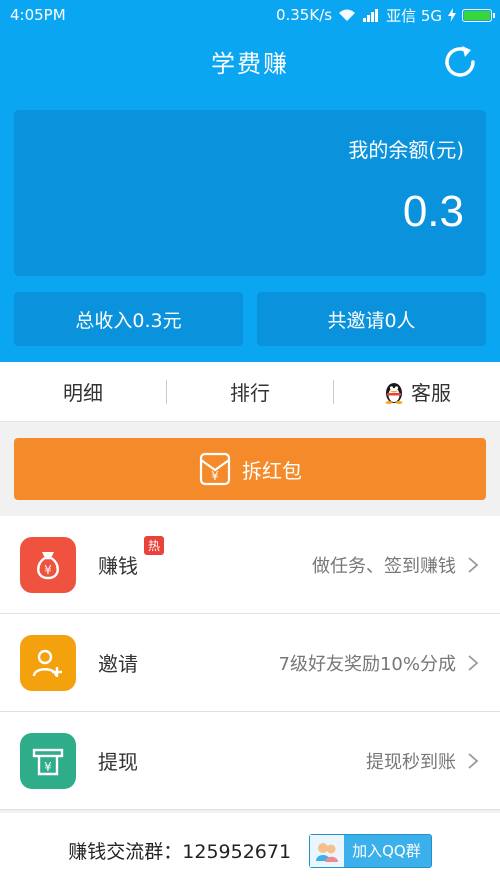 The height and width of the screenshot is (888, 500). Describe the element at coordinates (250, 565) in the screenshot. I see `list-item-earn: ¥ 赚钱 热 做任务、签到赚钱` at that location.